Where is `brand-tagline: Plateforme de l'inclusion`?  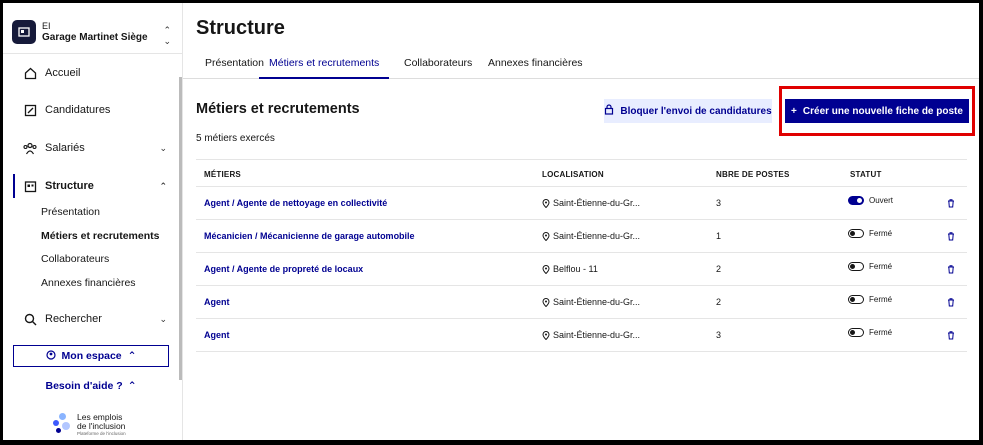
brand-tagline: Plateforme de l'inclusion is located at coordinates (101, 433).